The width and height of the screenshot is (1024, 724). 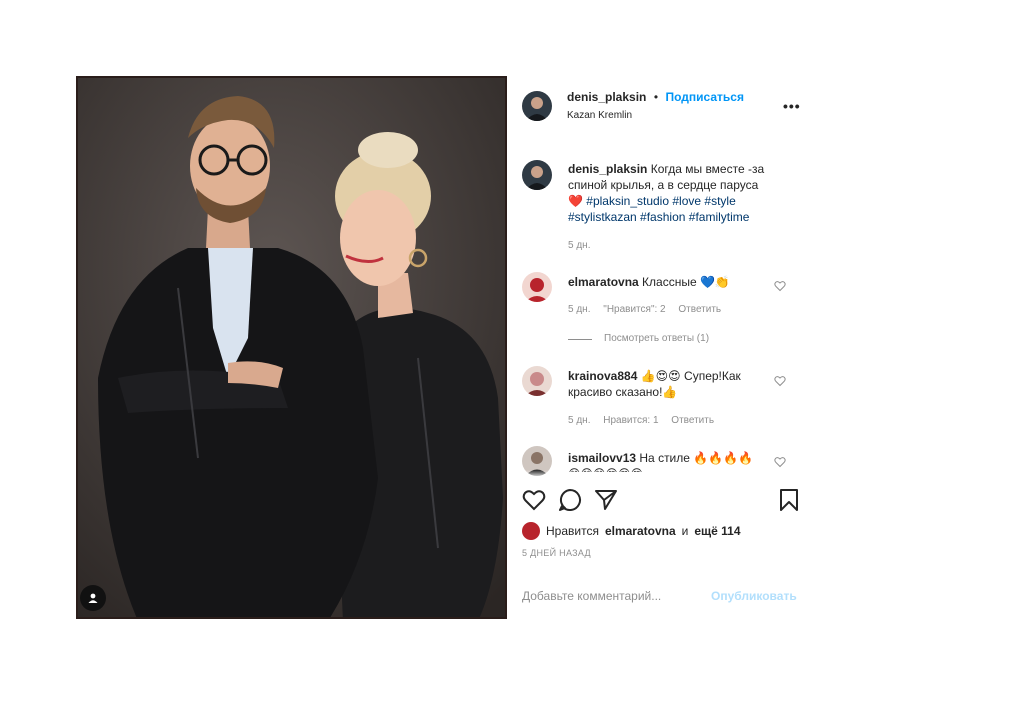 I want to click on publish-button: Опубликовать, so click(x=754, y=596).